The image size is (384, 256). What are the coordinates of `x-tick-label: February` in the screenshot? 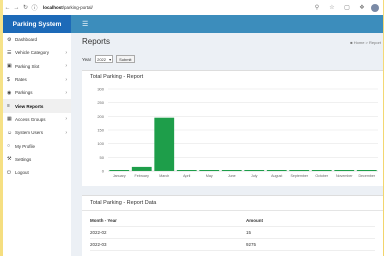 It's located at (142, 176).